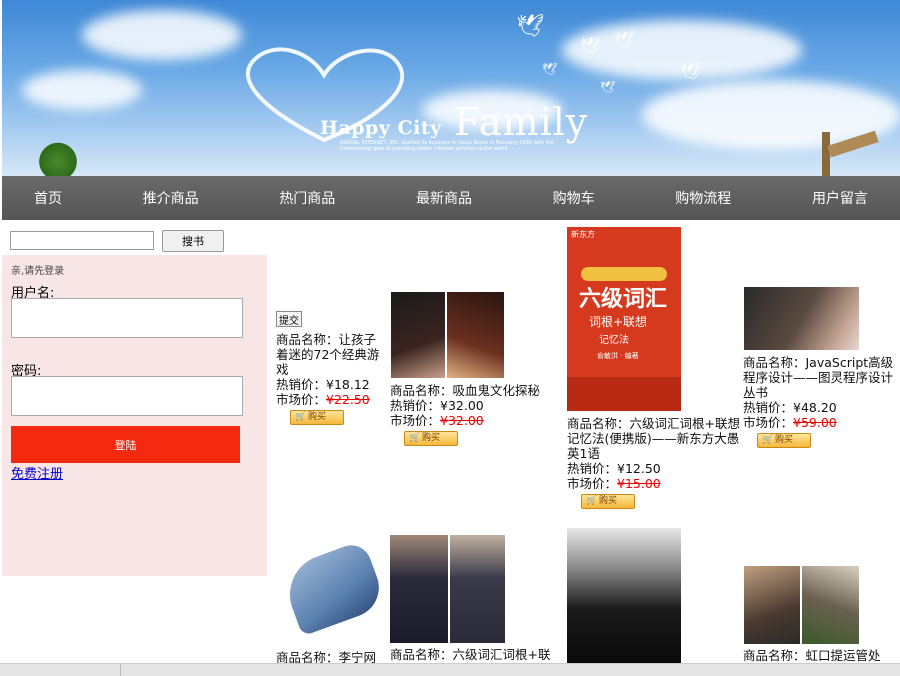 This screenshot has height=676, width=900. Describe the element at coordinates (623, 299) in the screenshot. I see `book-title: 六级词汇` at that location.